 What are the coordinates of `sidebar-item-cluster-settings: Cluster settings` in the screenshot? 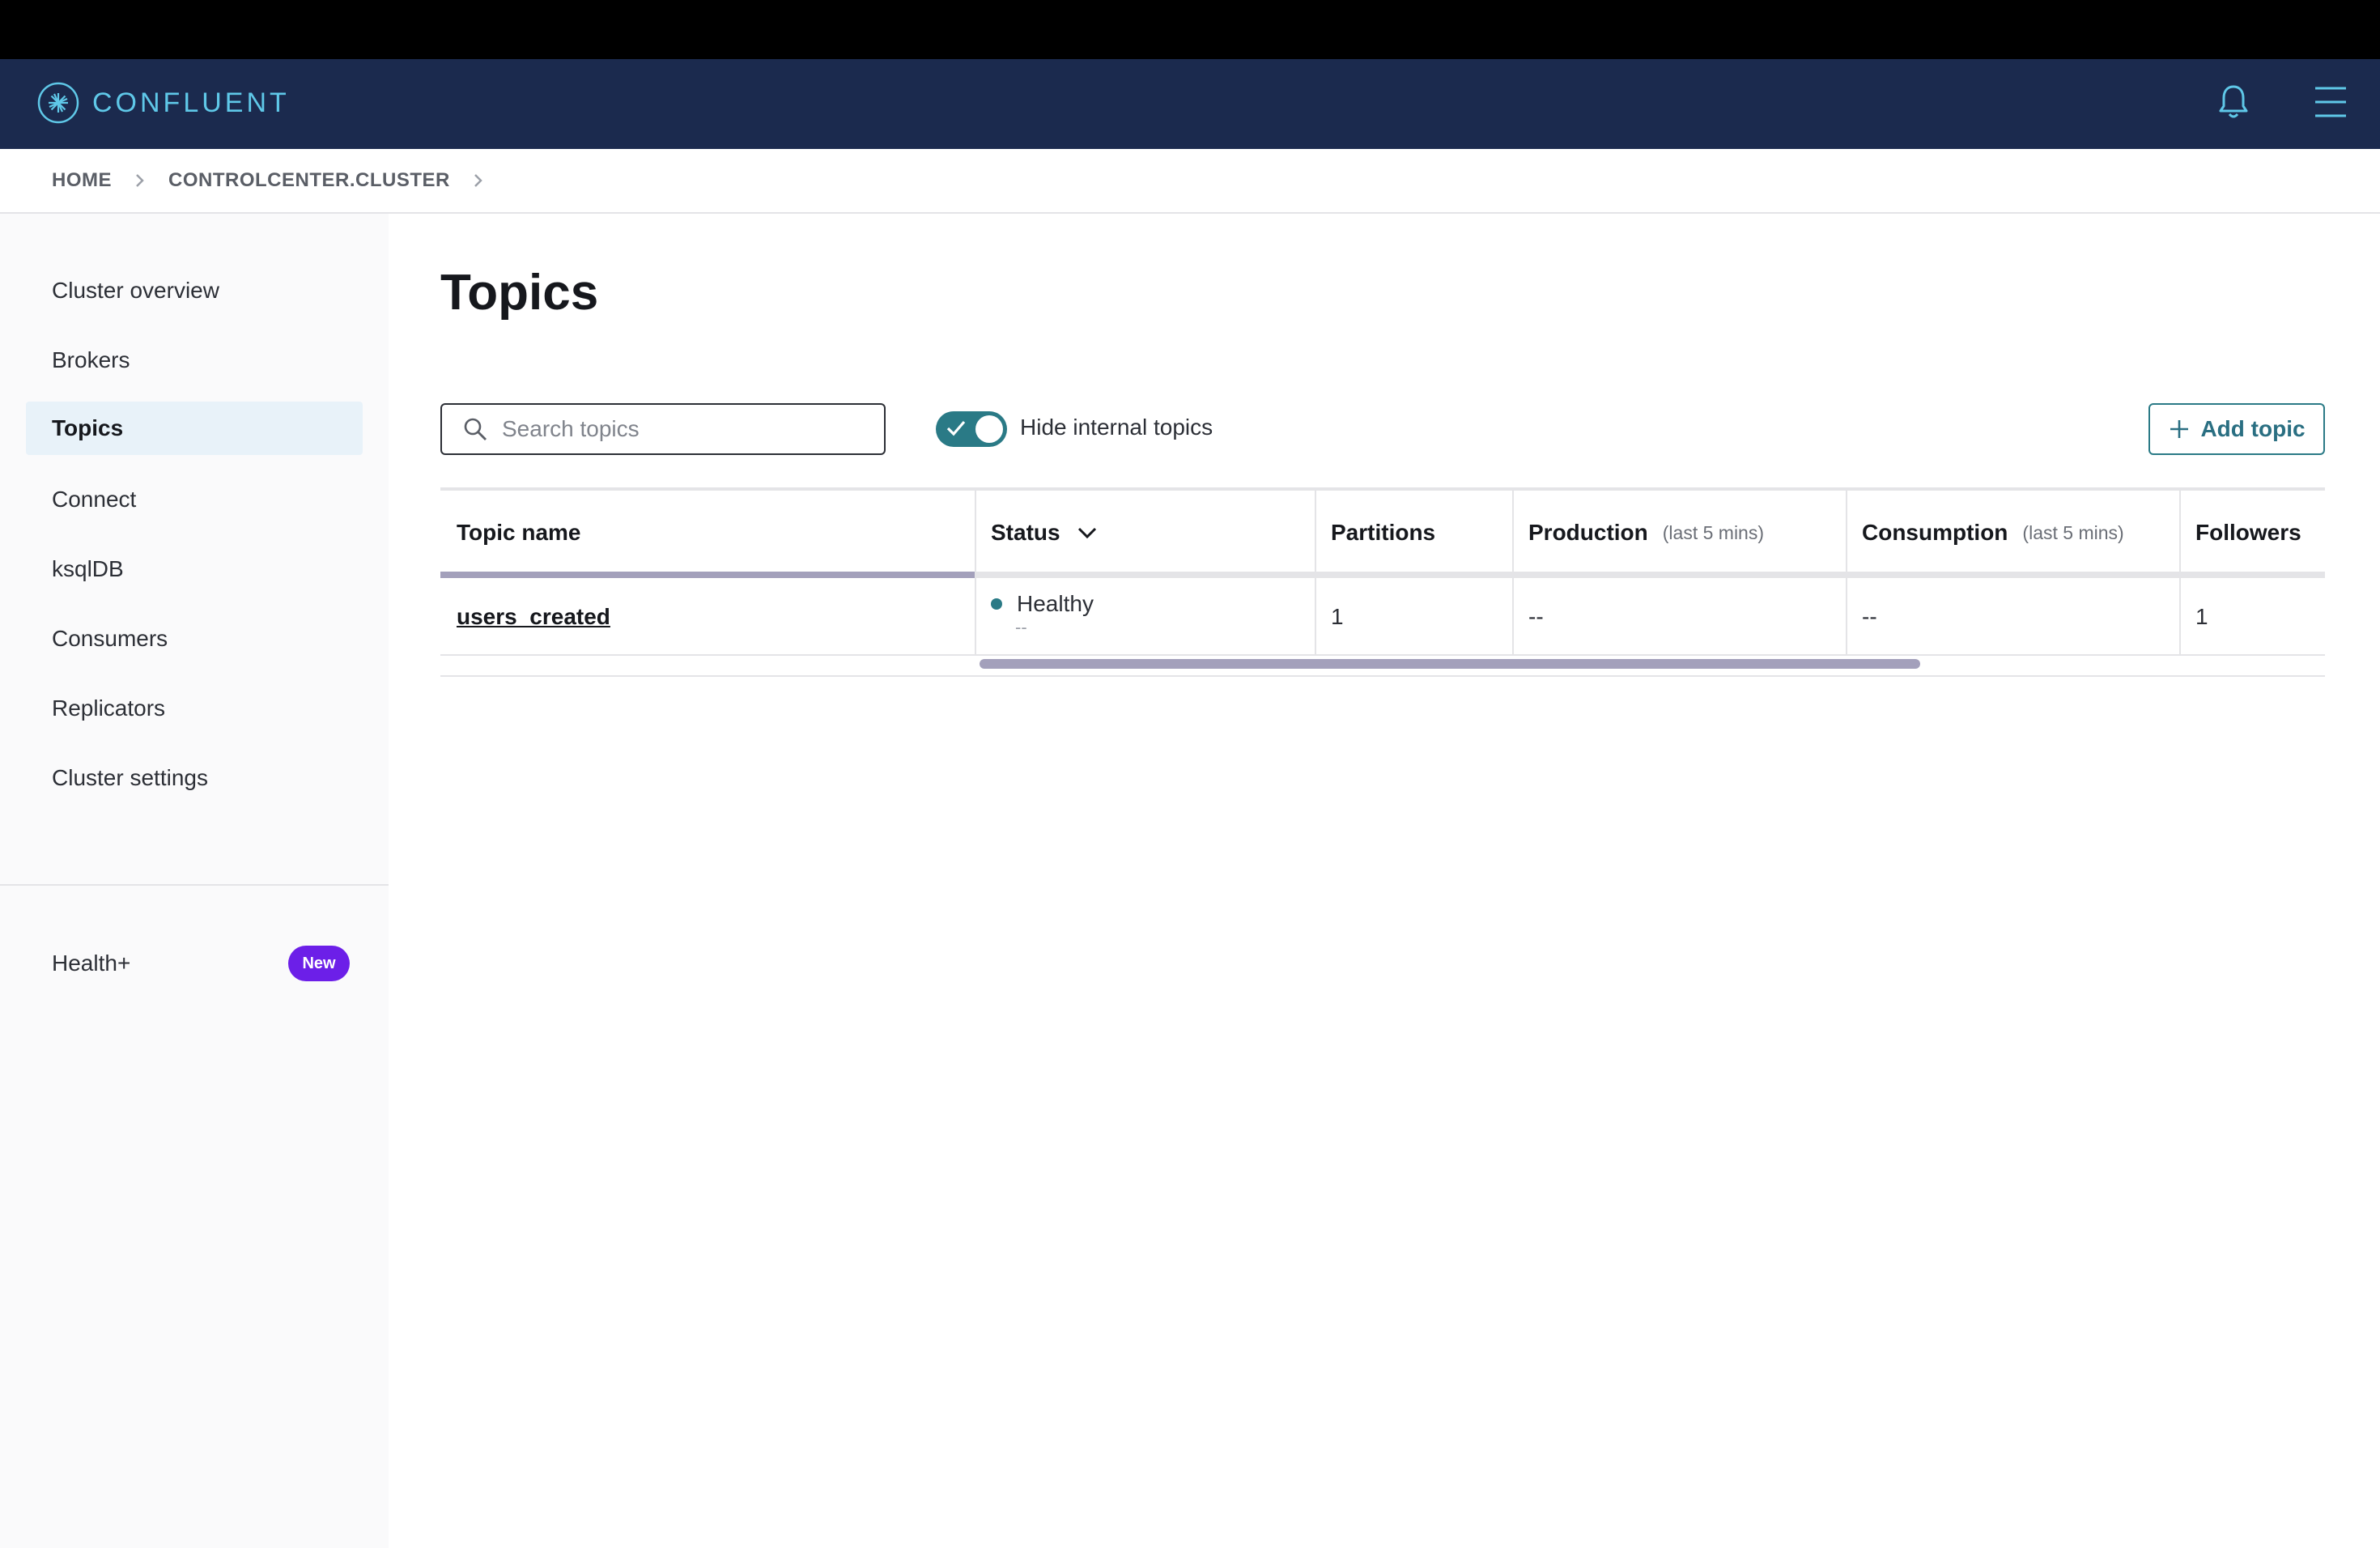 It's located at (195, 778).